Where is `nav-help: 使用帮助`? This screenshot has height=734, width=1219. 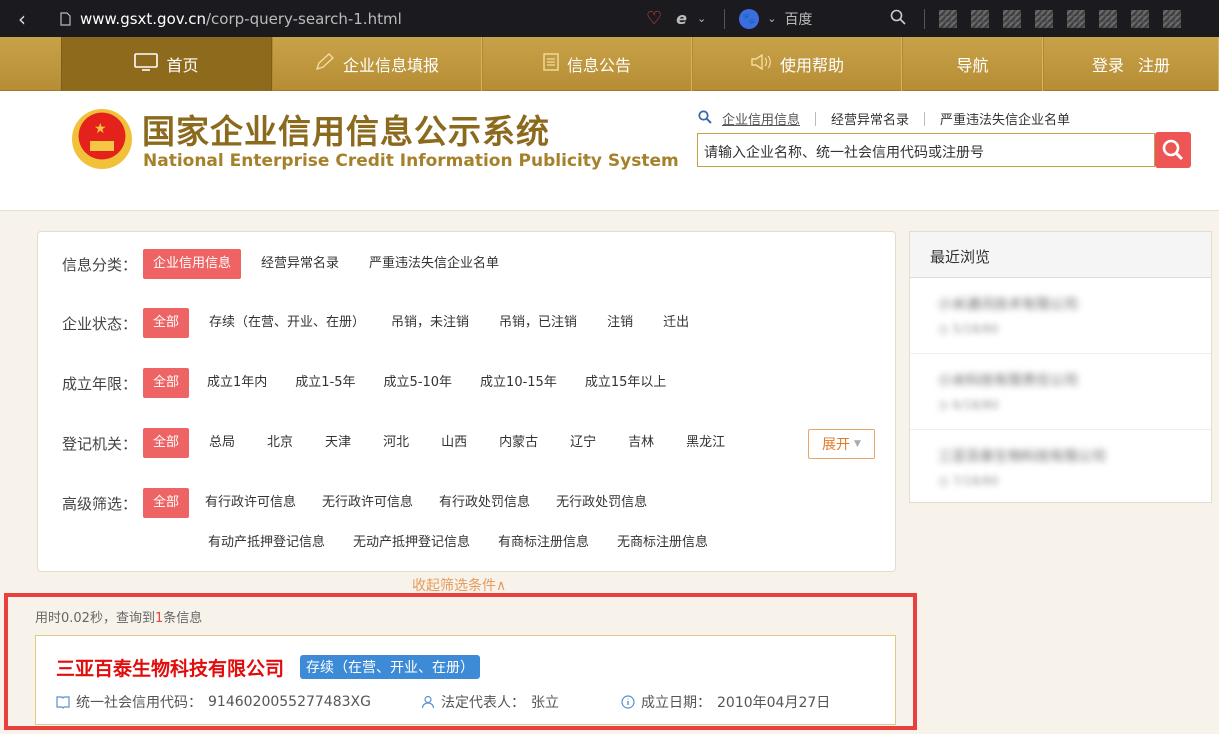
nav-help: 使用帮助 is located at coordinates (797, 64).